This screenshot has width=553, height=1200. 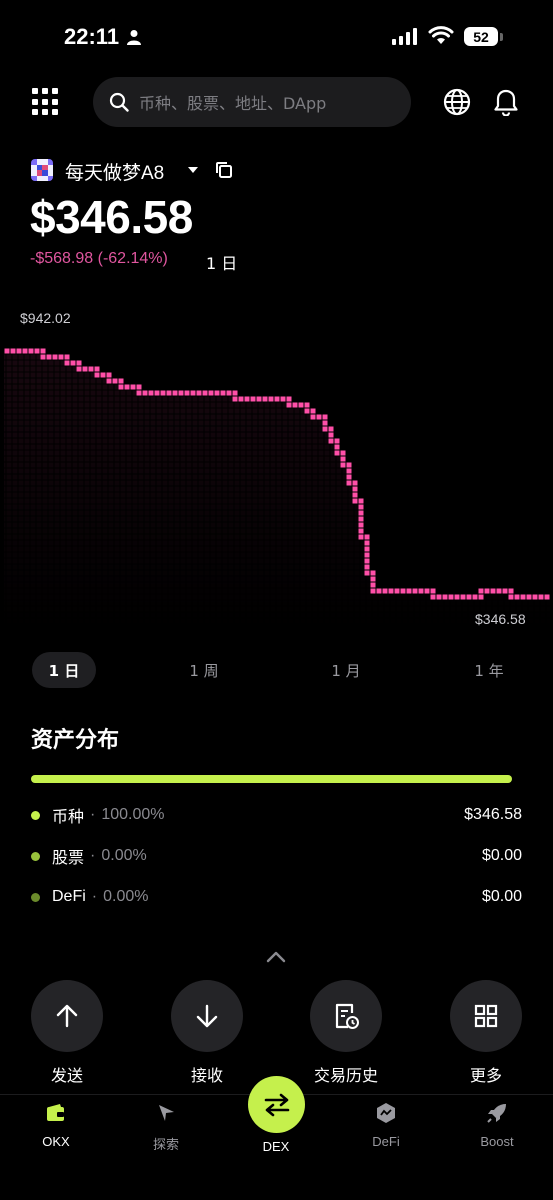 I want to click on search-bar: 币种、股票、地址、DApp, so click(x=252, y=102).